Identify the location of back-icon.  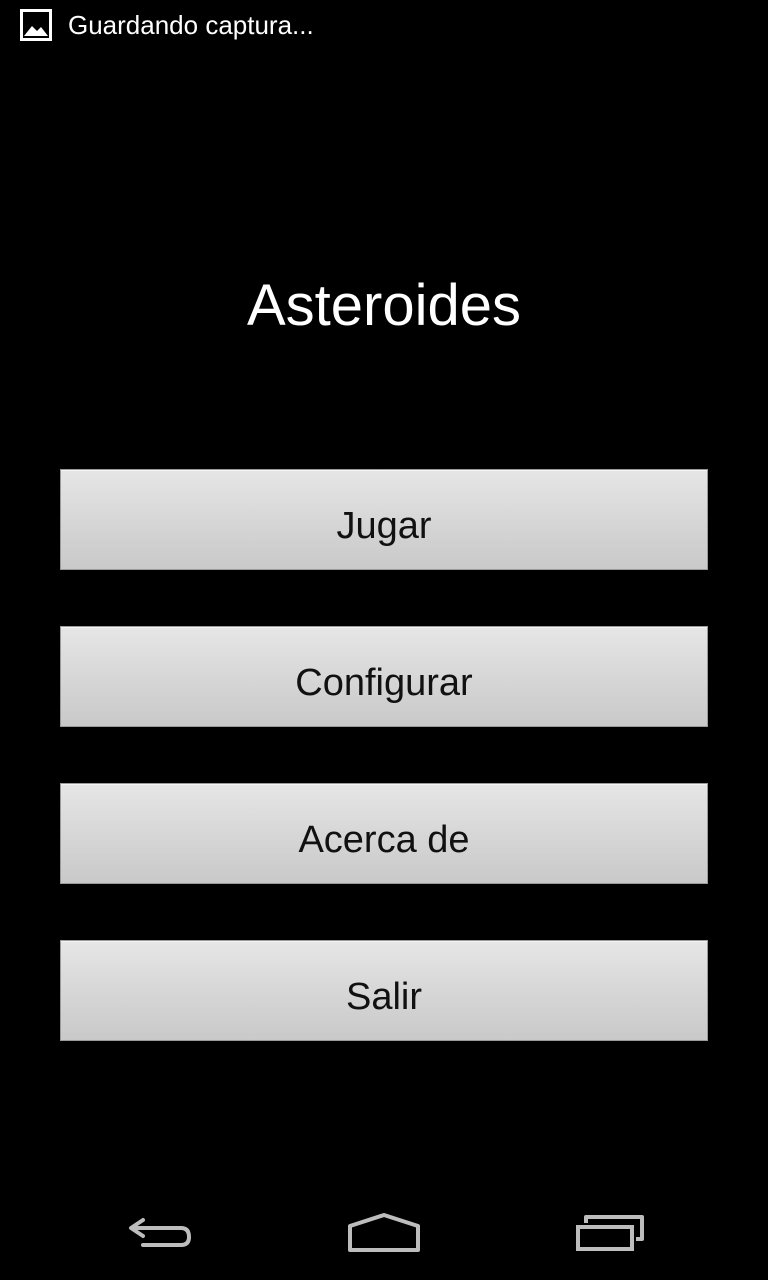
(160, 1235).